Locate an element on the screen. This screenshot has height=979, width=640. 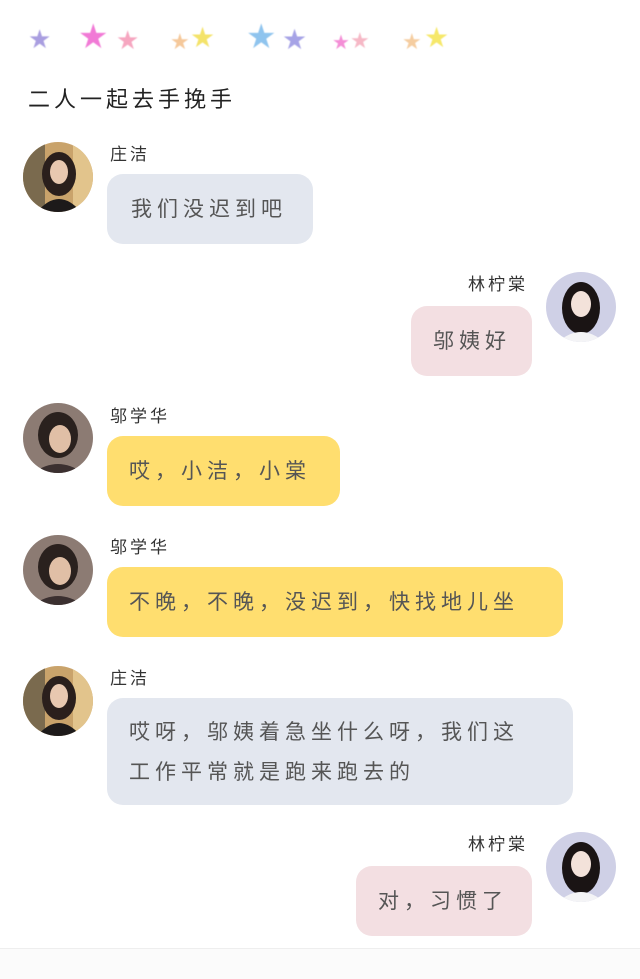
message-bubble: 哎，小洁，小棠 is located at coordinates (223, 471).